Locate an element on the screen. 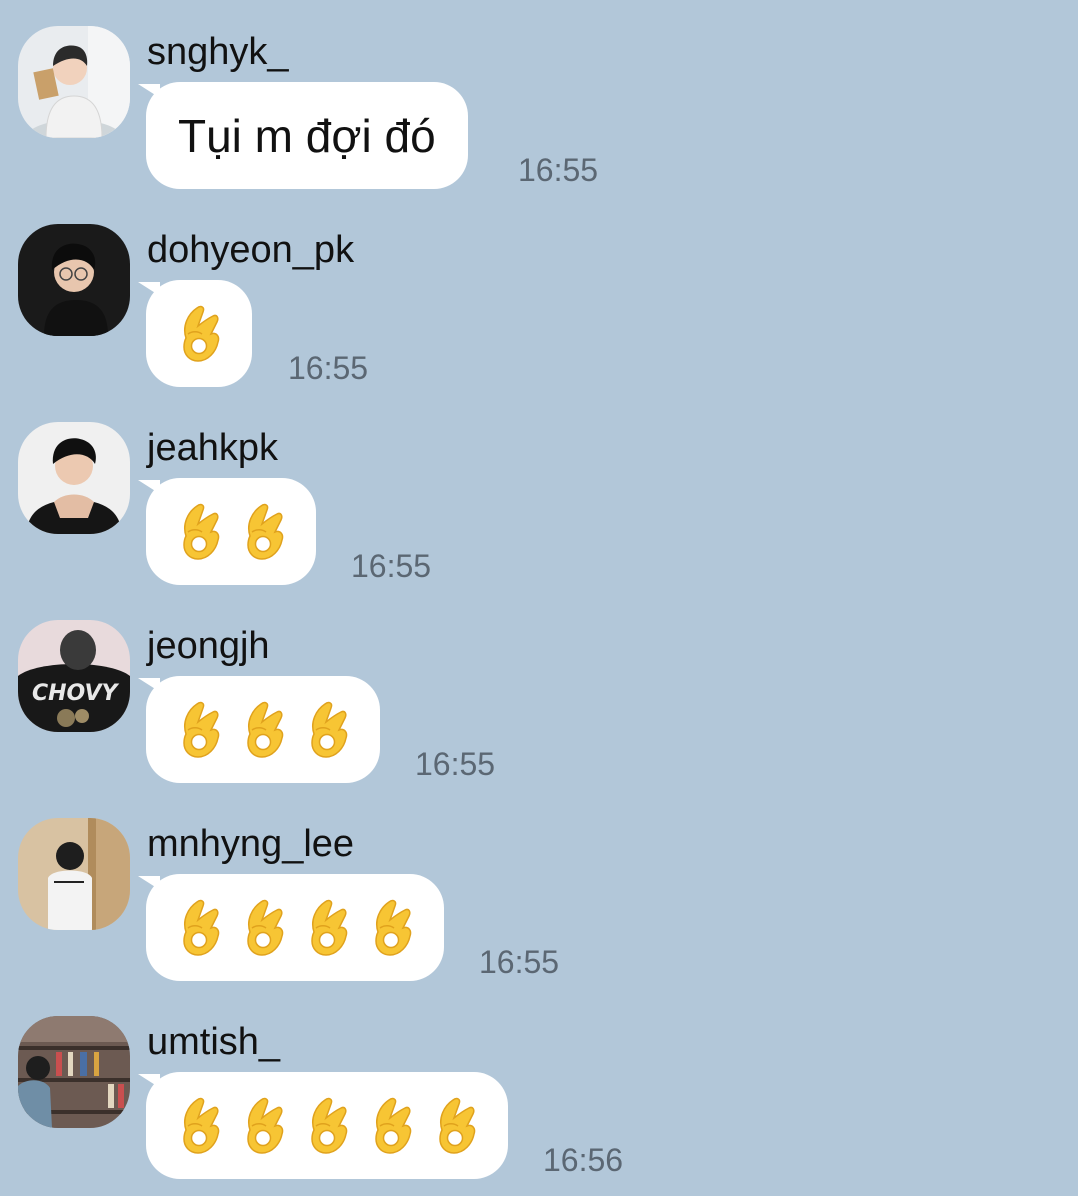 The width and height of the screenshot is (1078, 1196). message-bubble: Tụi m đợi đó is located at coordinates (303, 135).